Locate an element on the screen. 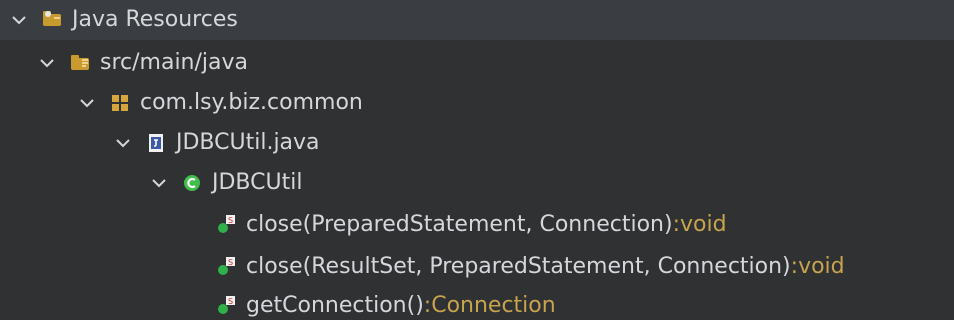  tree-item-label: src/main/java is located at coordinates (174, 62).